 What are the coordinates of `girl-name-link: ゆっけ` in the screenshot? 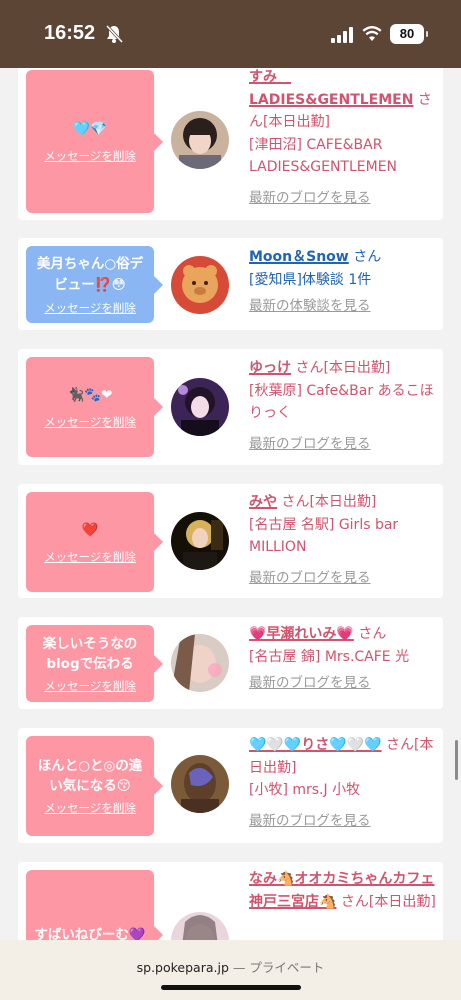 It's located at (270, 368).